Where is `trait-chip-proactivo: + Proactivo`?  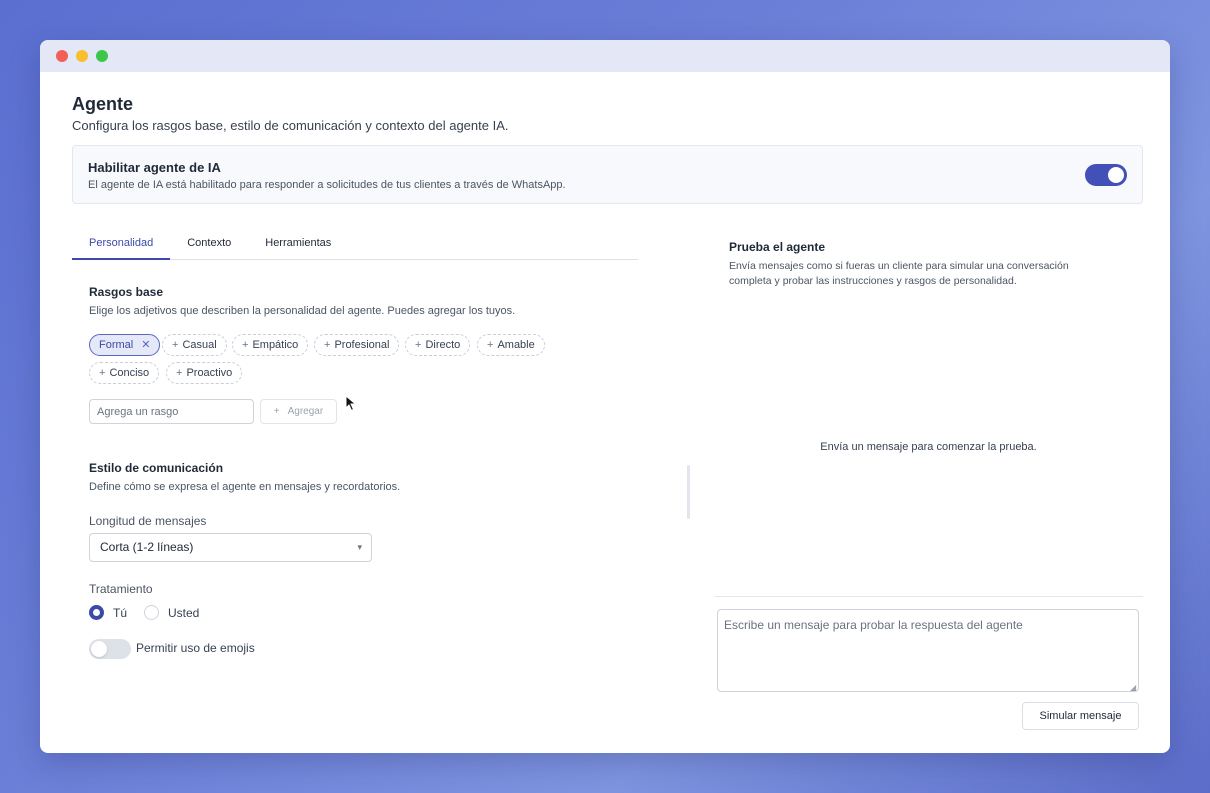 trait-chip-proactivo: + Proactivo is located at coordinates (204, 373).